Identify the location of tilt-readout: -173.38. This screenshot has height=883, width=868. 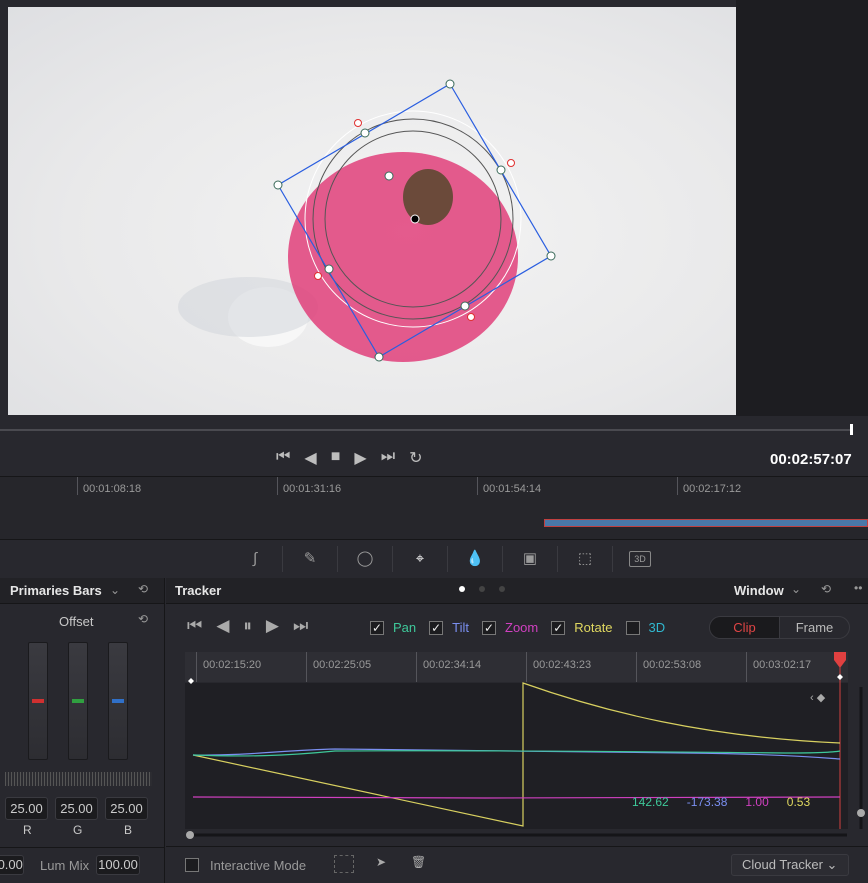
(707, 802).